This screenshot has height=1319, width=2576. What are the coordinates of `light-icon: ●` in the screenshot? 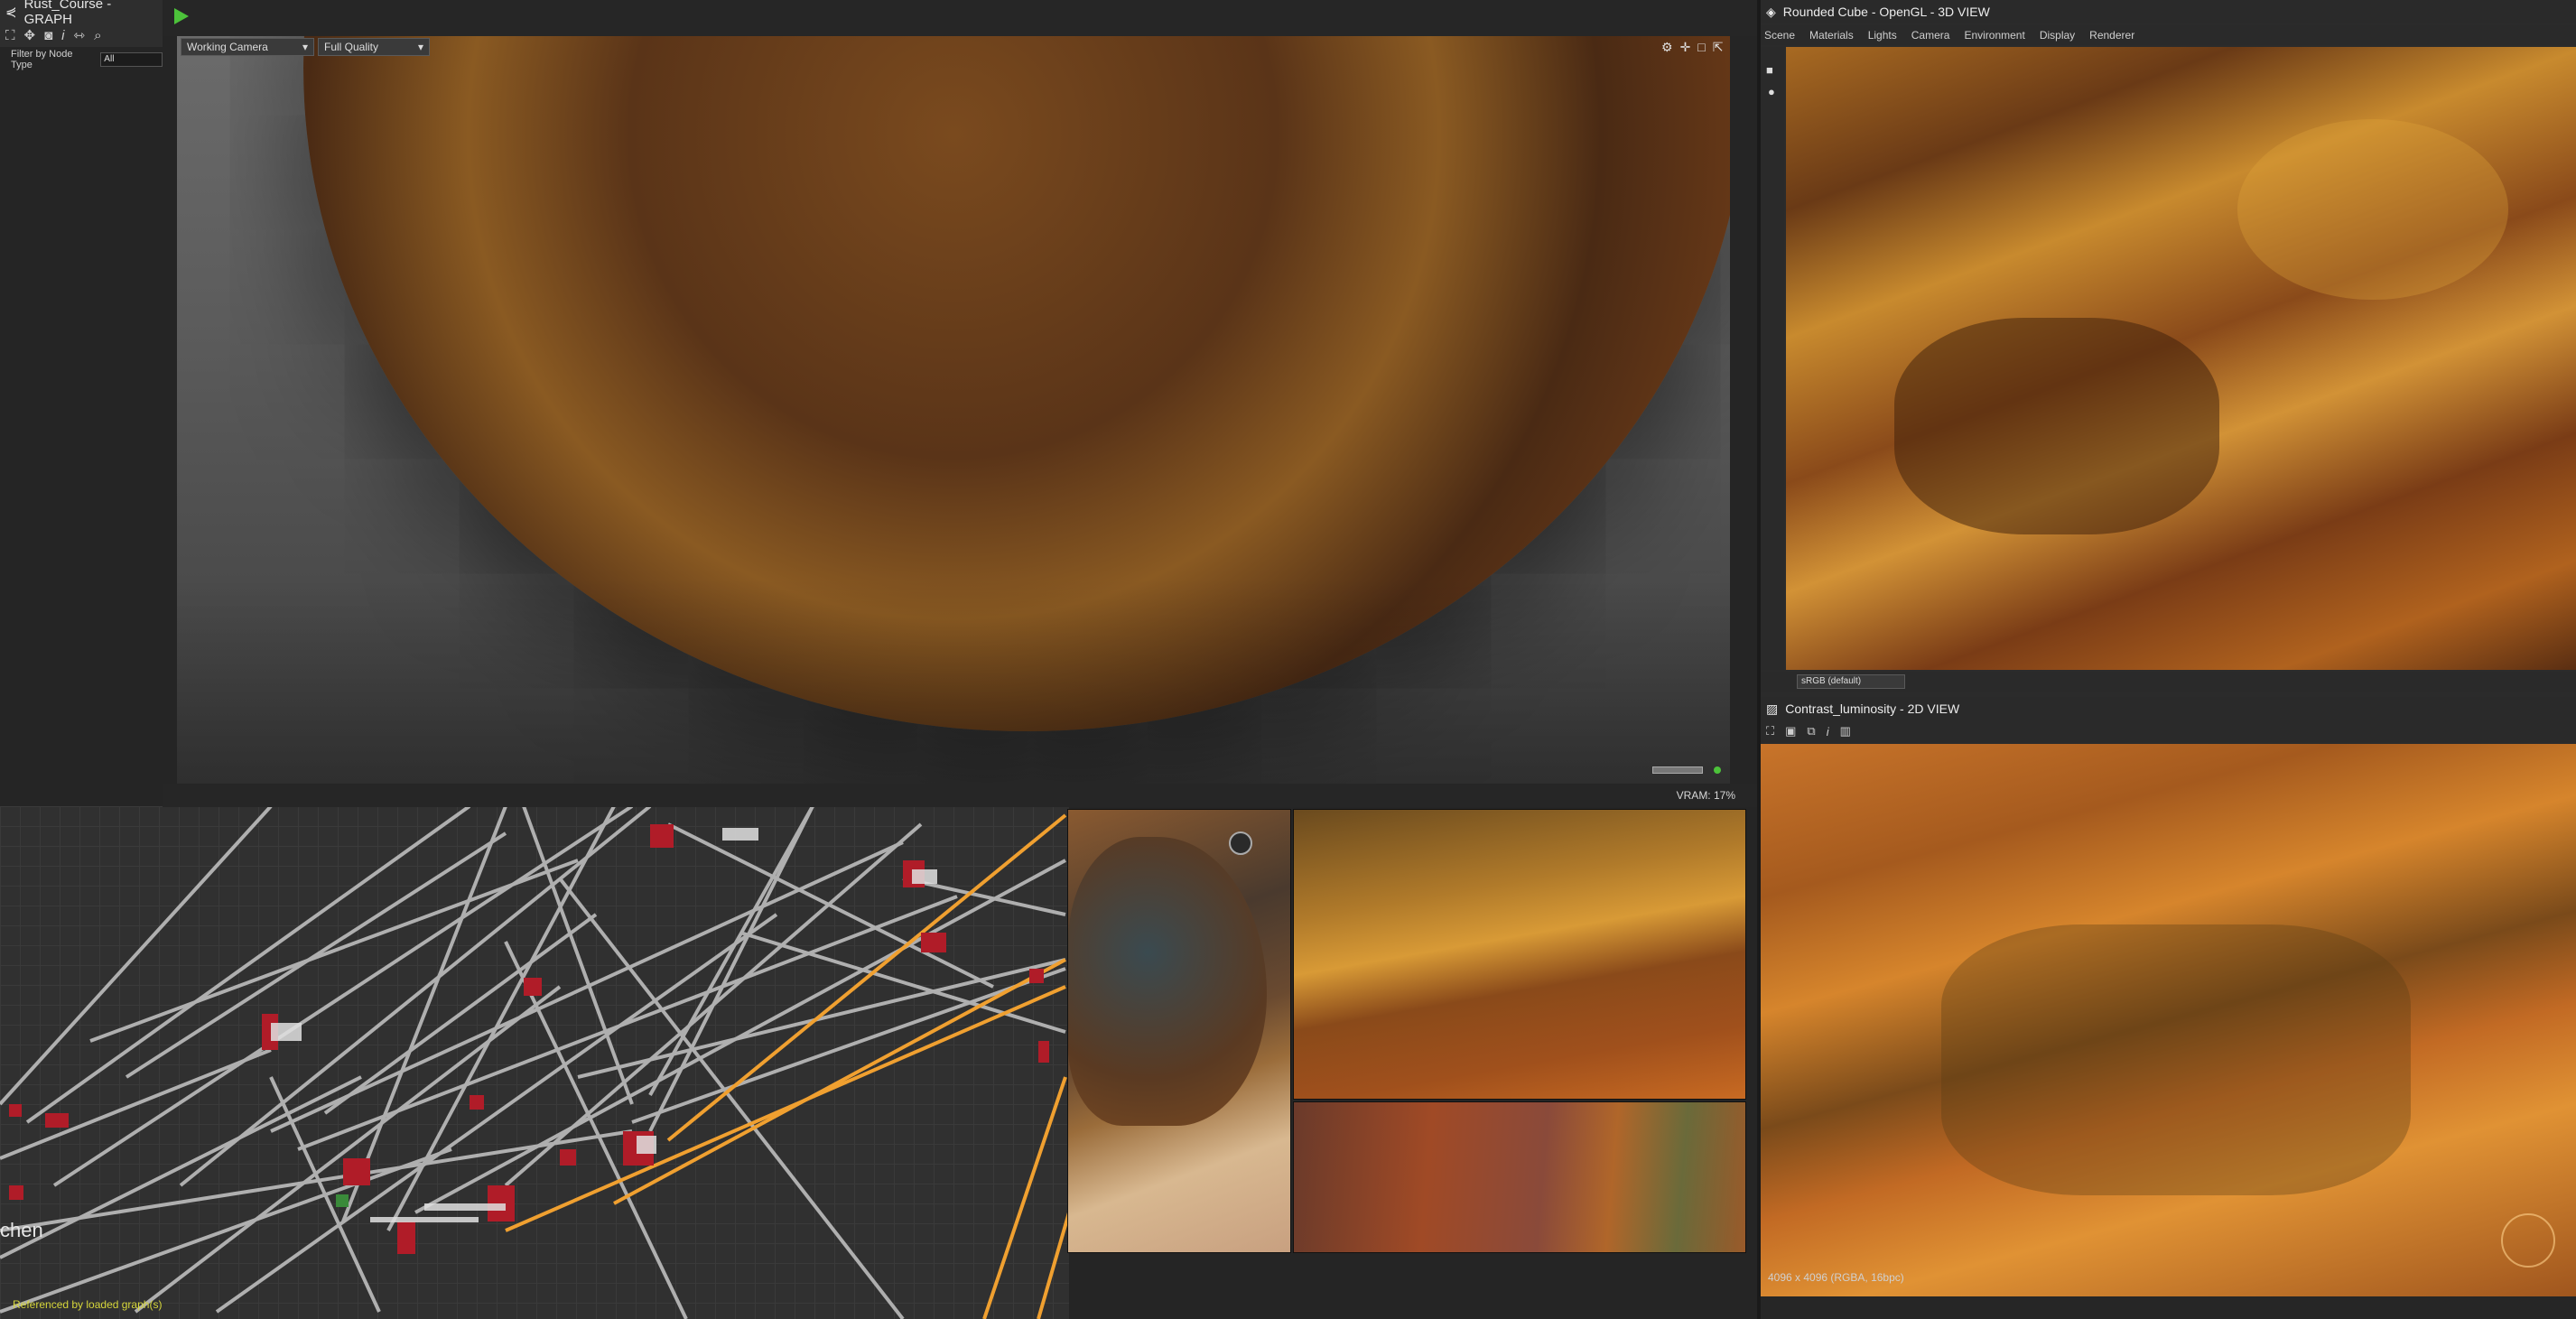 It's located at (1771, 91).